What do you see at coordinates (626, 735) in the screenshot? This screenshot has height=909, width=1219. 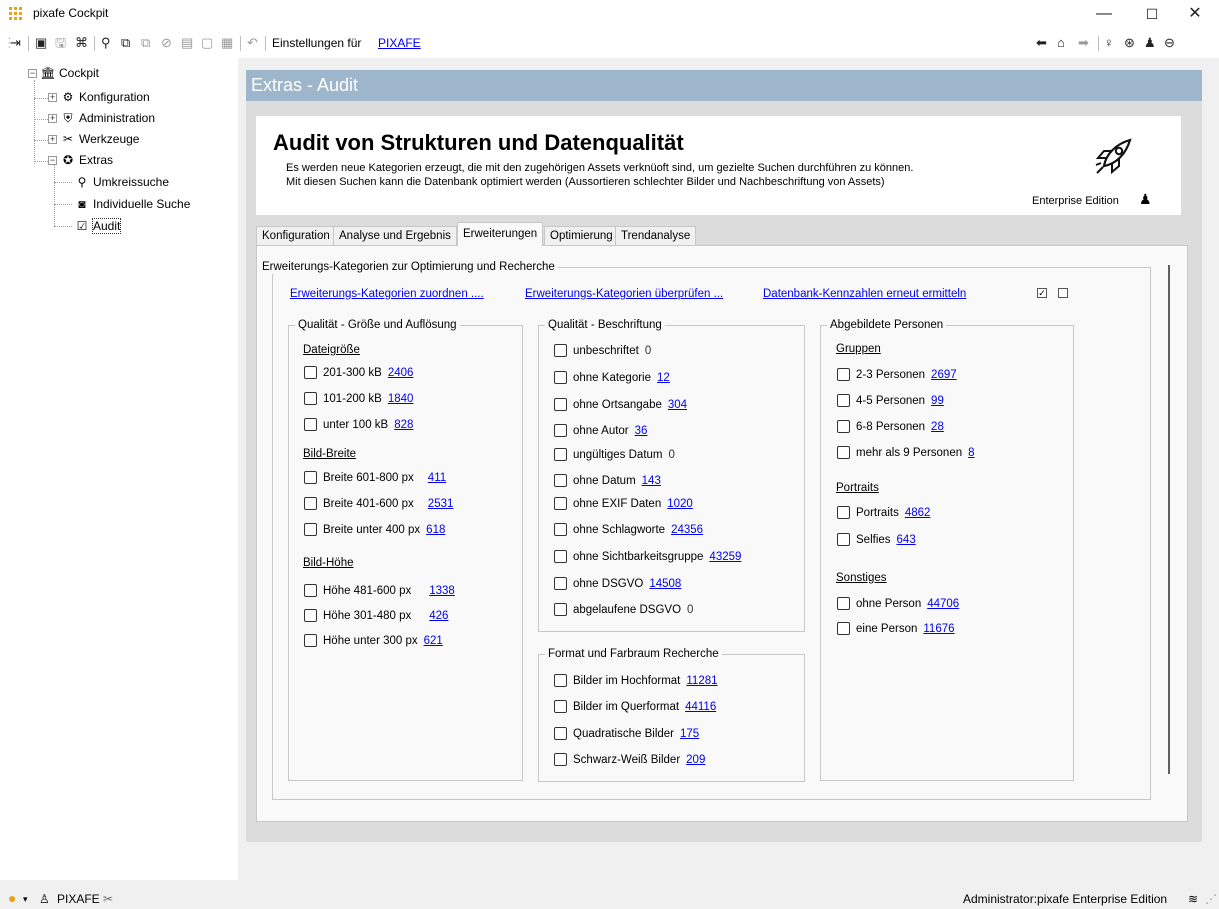 I see `checkbox-row: Quadratische Bilder 175` at bounding box center [626, 735].